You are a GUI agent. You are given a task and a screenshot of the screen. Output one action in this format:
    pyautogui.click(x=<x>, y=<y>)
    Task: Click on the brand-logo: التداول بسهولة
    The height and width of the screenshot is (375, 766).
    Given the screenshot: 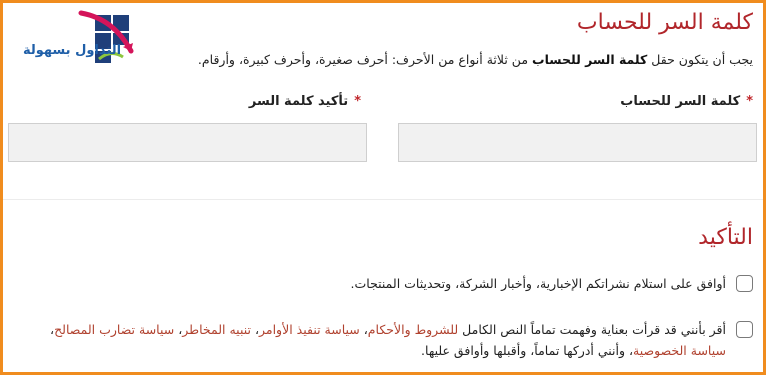 What is the action you would take?
    pyautogui.click(x=75, y=38)
    